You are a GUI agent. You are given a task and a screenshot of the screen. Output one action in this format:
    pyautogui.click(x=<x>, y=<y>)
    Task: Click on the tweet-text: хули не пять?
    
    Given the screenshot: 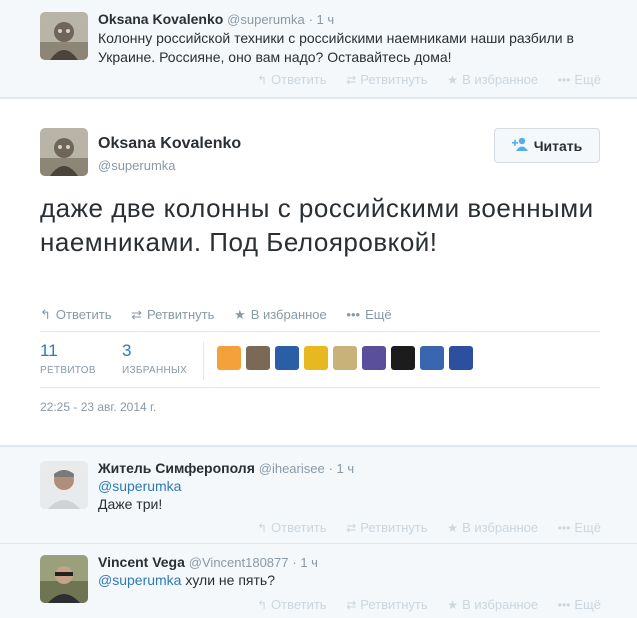 What is the action you would take?
    pyautogui.click(x=228, y=580)
    